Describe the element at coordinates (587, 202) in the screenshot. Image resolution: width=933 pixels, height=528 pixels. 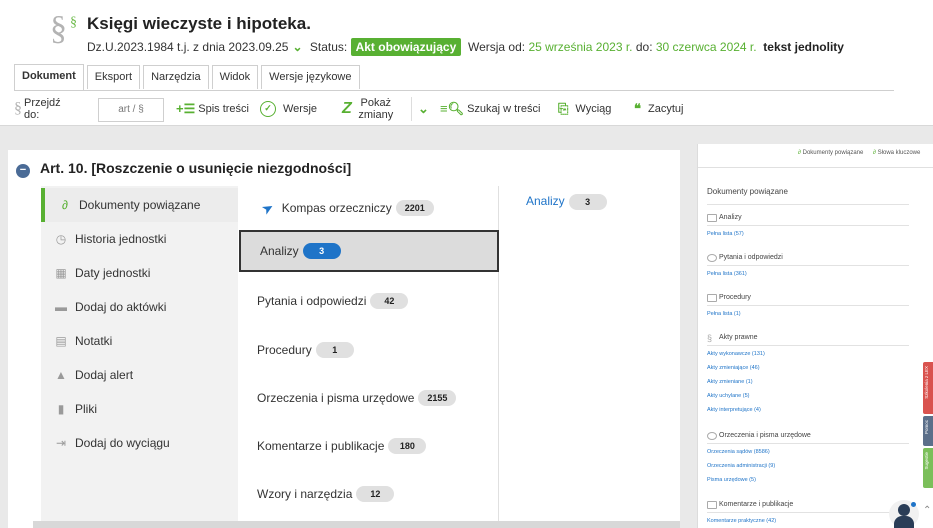
I see `count-badge: 3` at that location.